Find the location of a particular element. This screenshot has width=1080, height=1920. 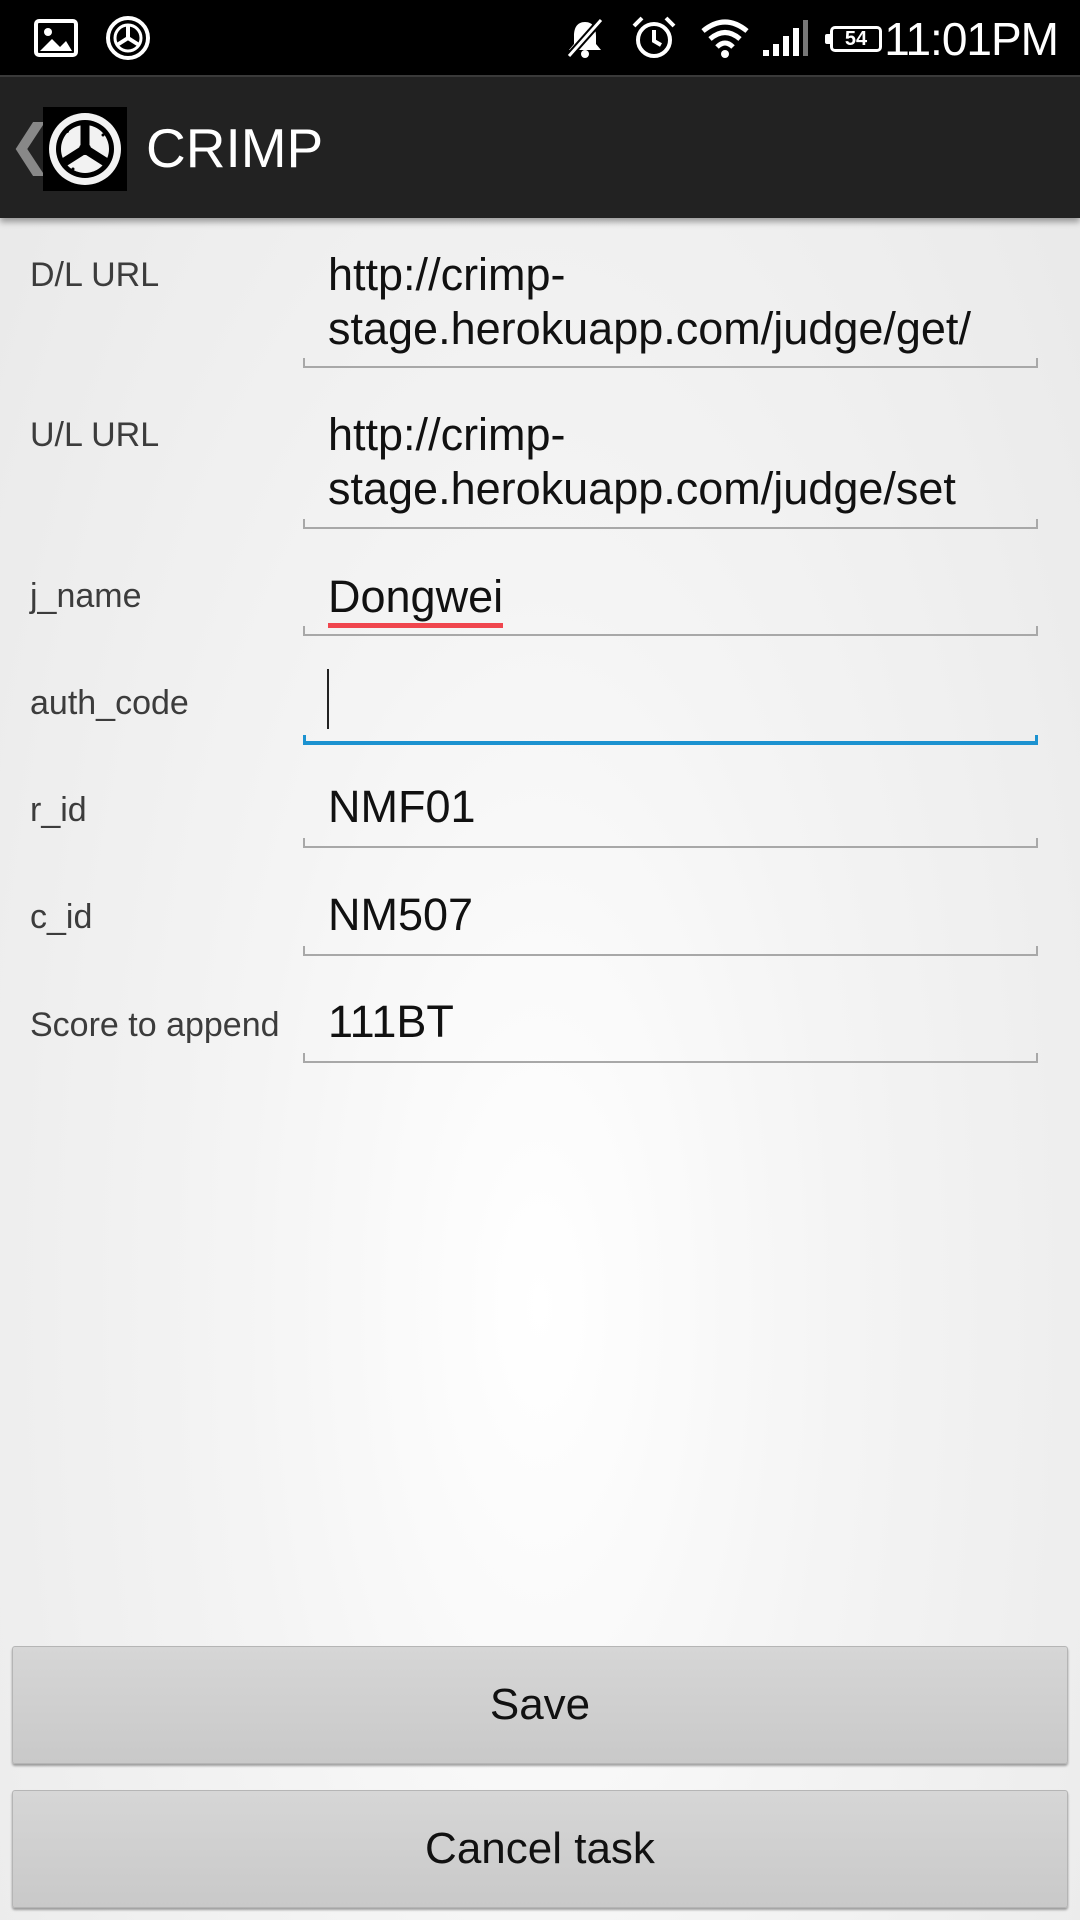

auth-code-field is located at coordinates (670, 705).